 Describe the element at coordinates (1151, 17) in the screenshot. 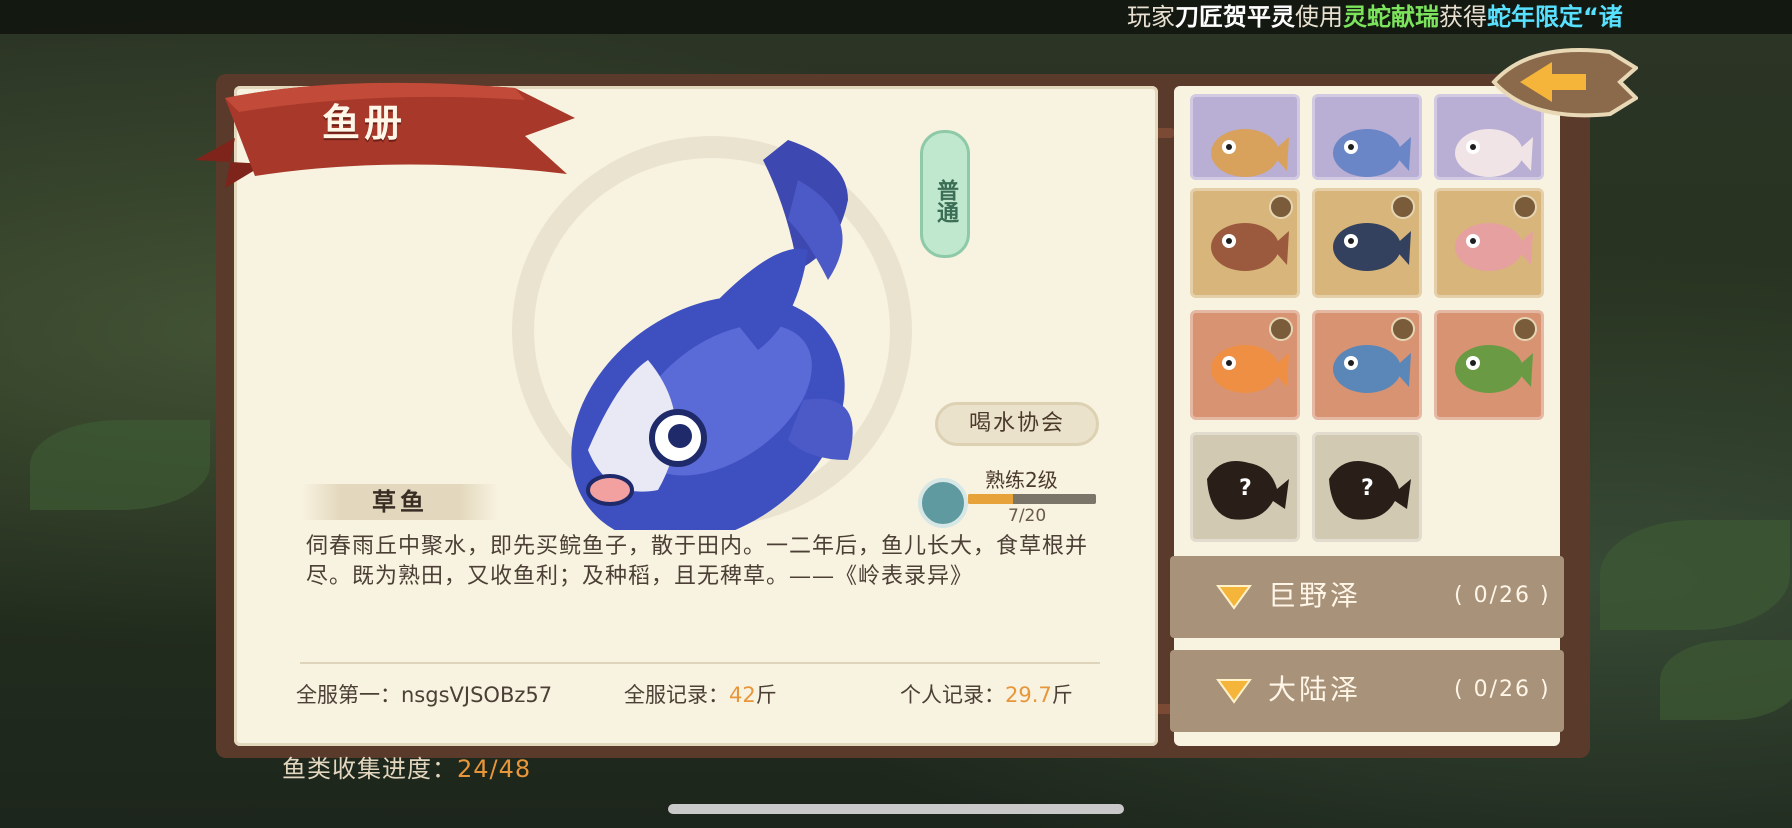

I see `ticker-prefix: 玩家` at that location.